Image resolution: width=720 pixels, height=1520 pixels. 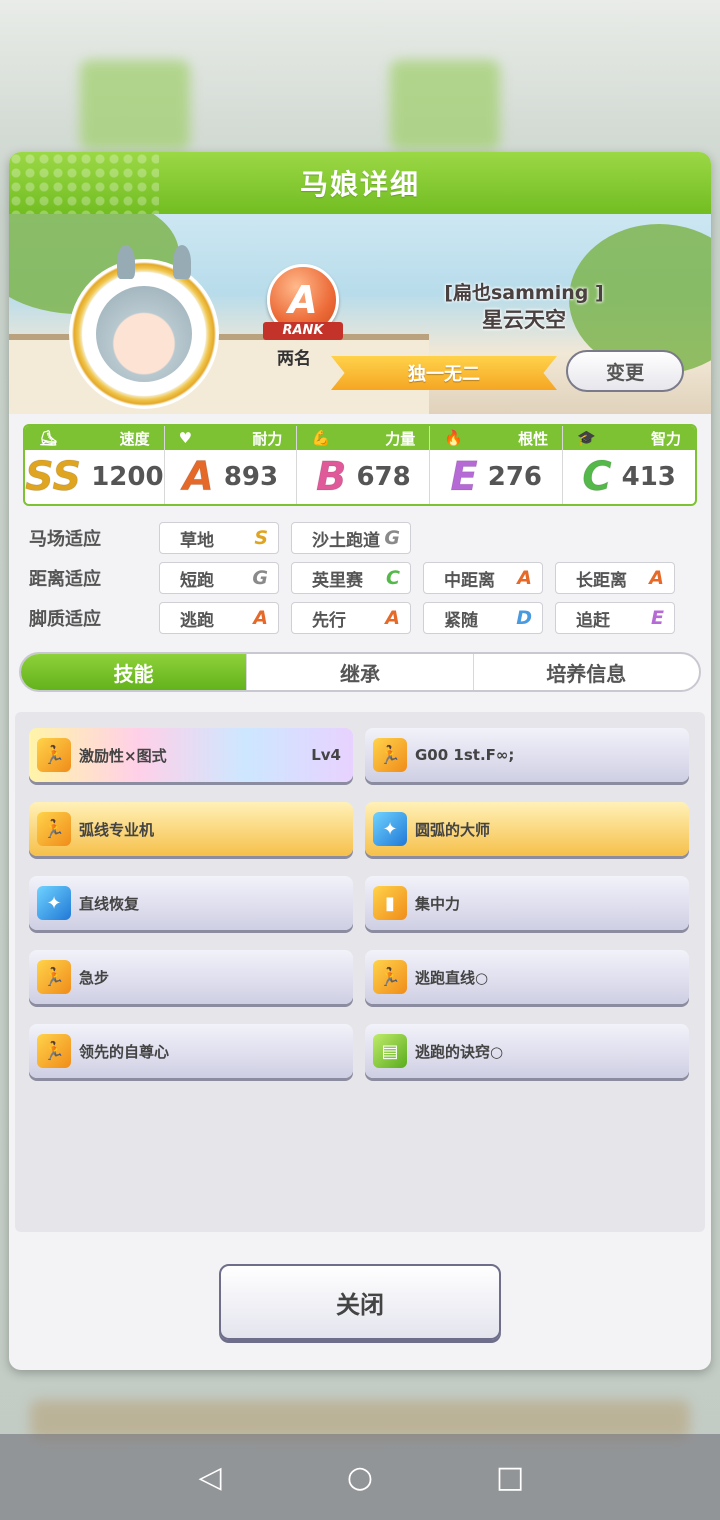 I want to click on skill-item: 🏃 弧线专业机, so click(x=191, y=829).